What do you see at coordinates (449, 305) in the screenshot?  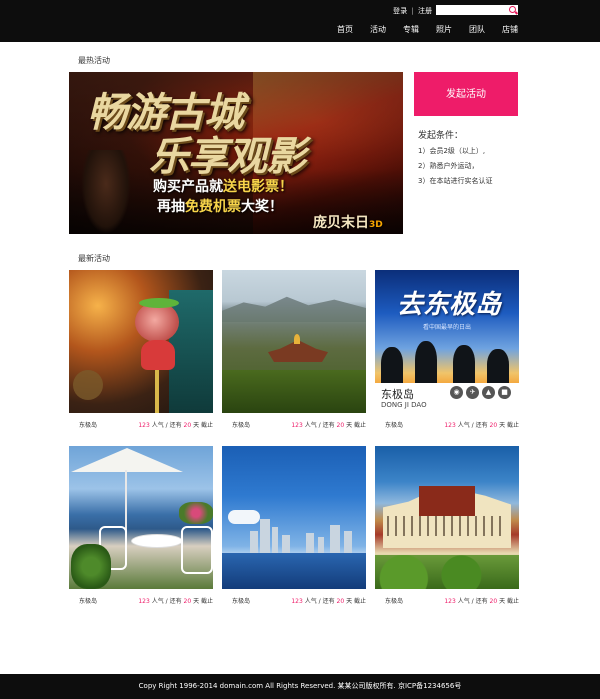 I see `featured-card-title: 去东极岛` at bounding box center [449, 305].